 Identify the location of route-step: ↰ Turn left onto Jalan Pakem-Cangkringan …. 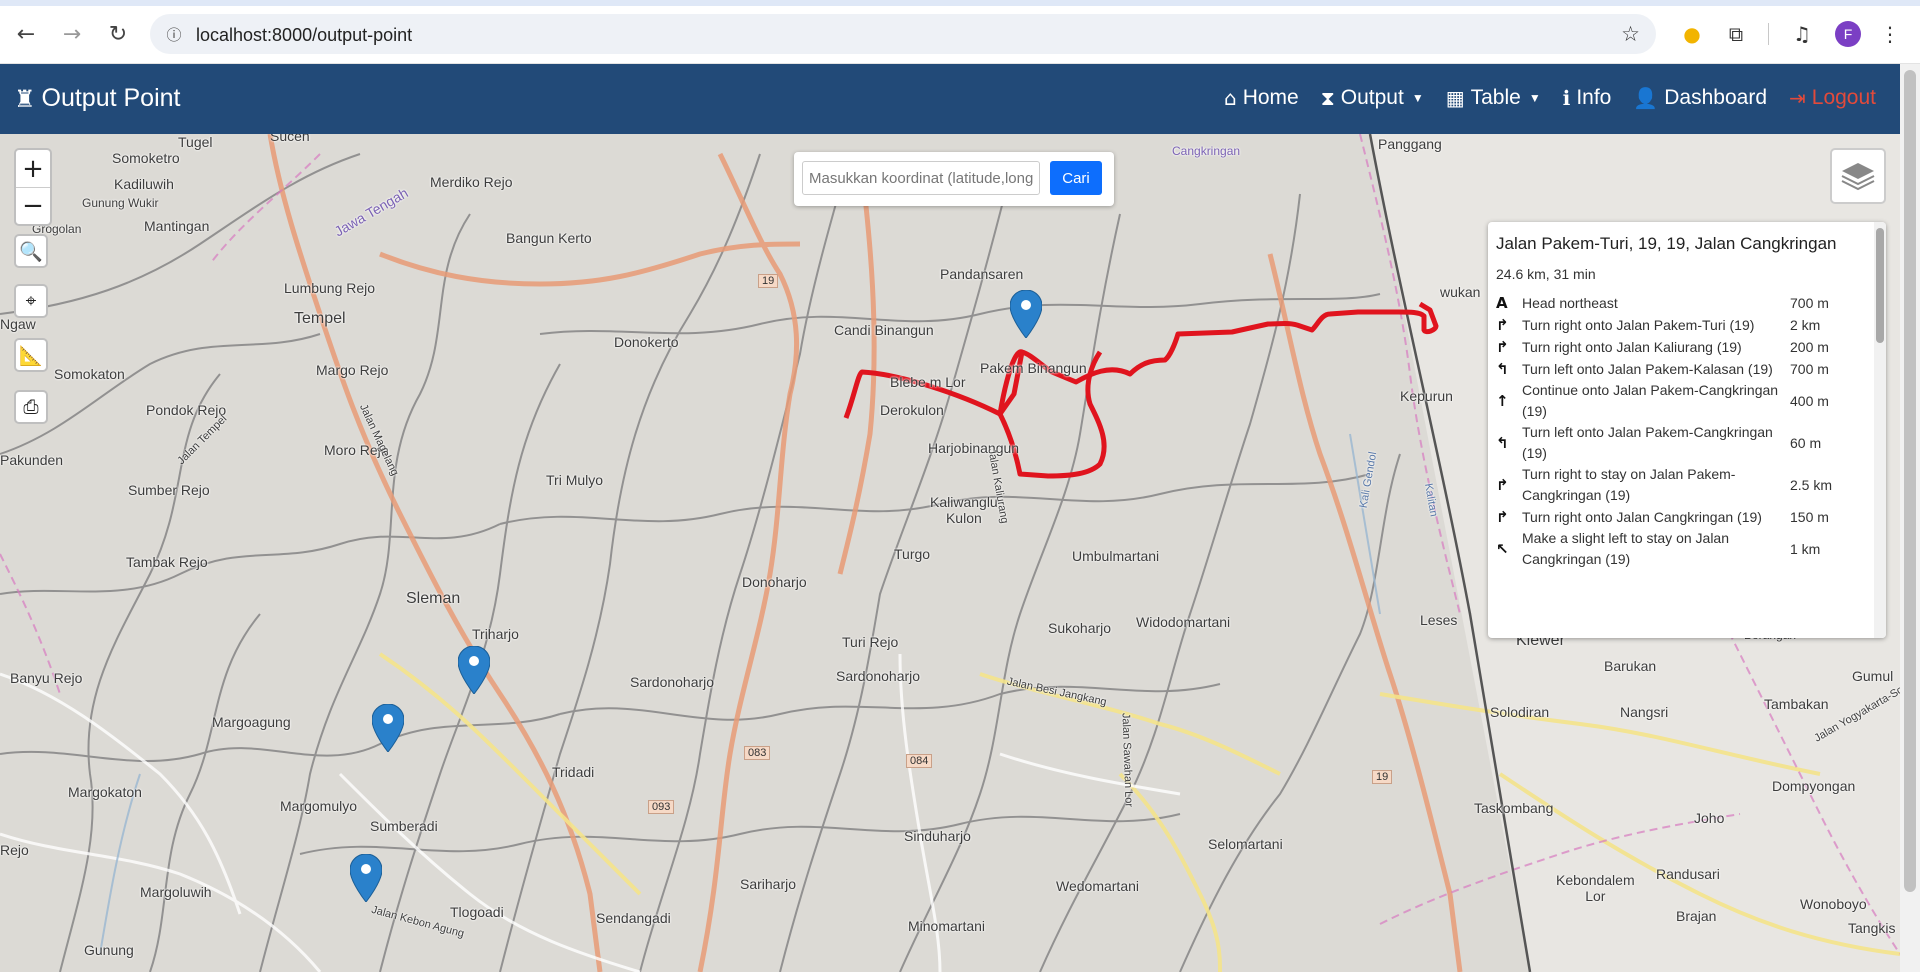
(1678, 443).